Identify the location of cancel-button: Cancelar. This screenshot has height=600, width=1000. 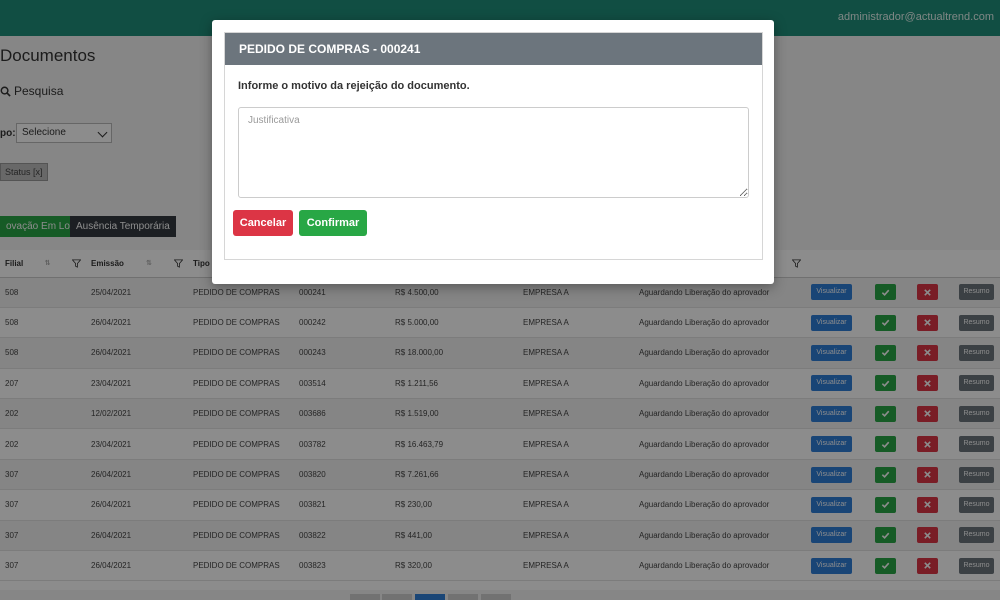
(263, 223).